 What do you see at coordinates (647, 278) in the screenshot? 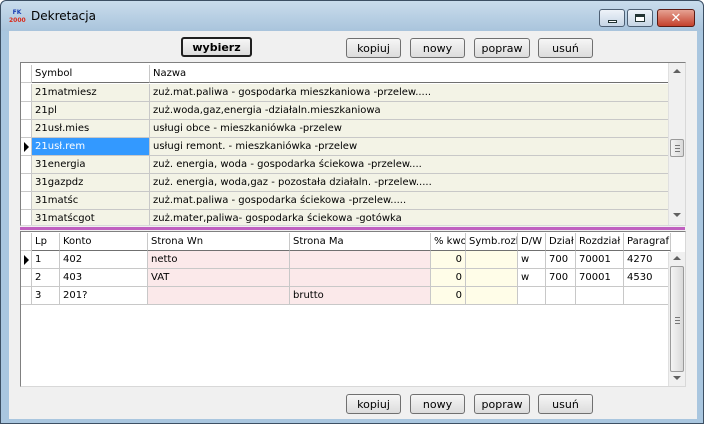
I see `cell-paragraf: 4530` at bounding box center [647, 278].